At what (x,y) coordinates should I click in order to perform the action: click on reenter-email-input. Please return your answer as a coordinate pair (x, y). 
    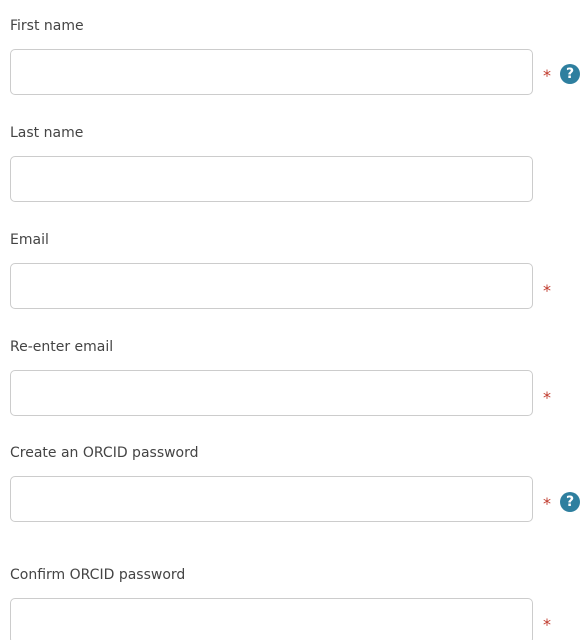
    Looking at the image, I should click on (271, 393).